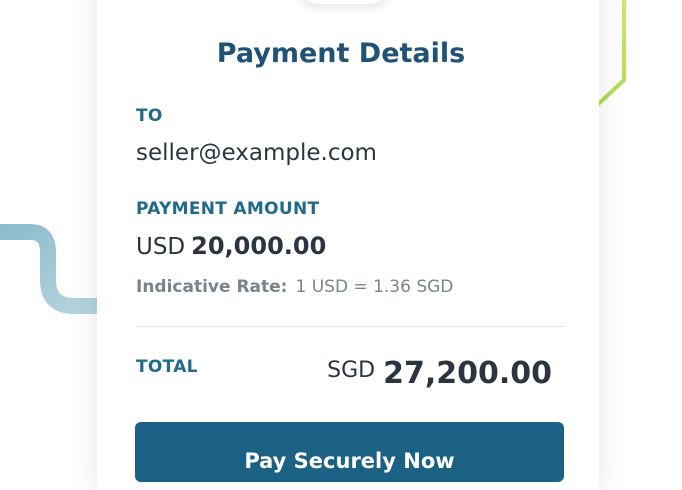  Describe the element at coordinates (259, 246) in the screenshot. I see `amount-value: 20,000.00` at that location.